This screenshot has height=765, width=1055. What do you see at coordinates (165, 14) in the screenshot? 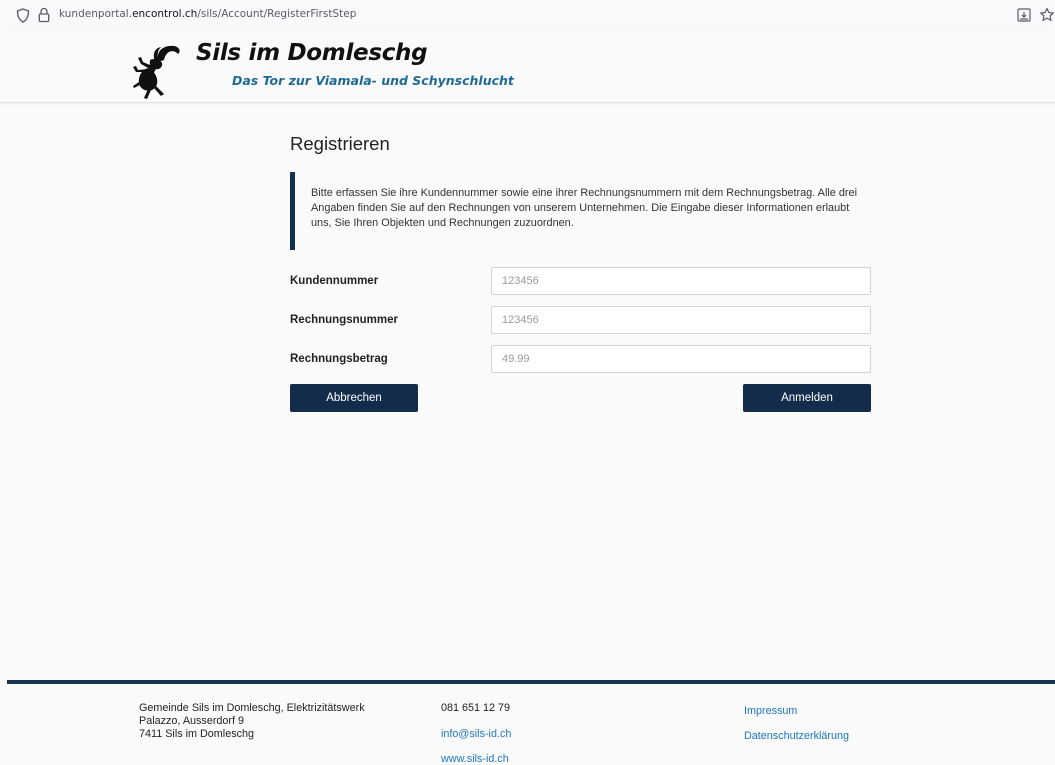
I see `url-domain: encontrol.ch` at bounding box center [165, 14].